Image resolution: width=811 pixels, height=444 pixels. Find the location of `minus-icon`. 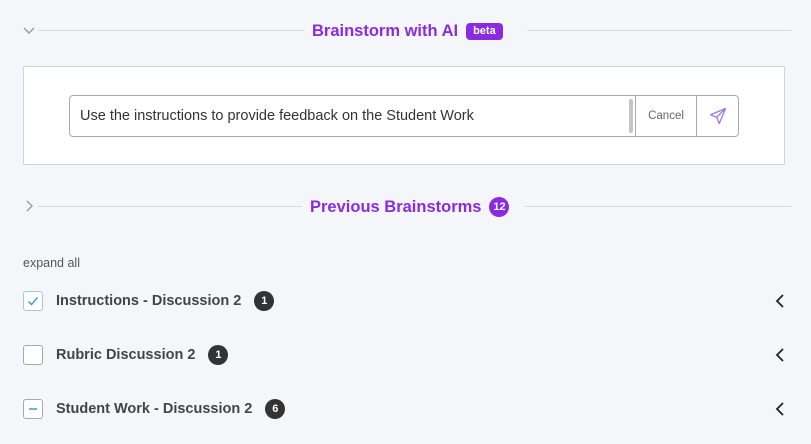

minus-icon is located at coordinates (33, 409).